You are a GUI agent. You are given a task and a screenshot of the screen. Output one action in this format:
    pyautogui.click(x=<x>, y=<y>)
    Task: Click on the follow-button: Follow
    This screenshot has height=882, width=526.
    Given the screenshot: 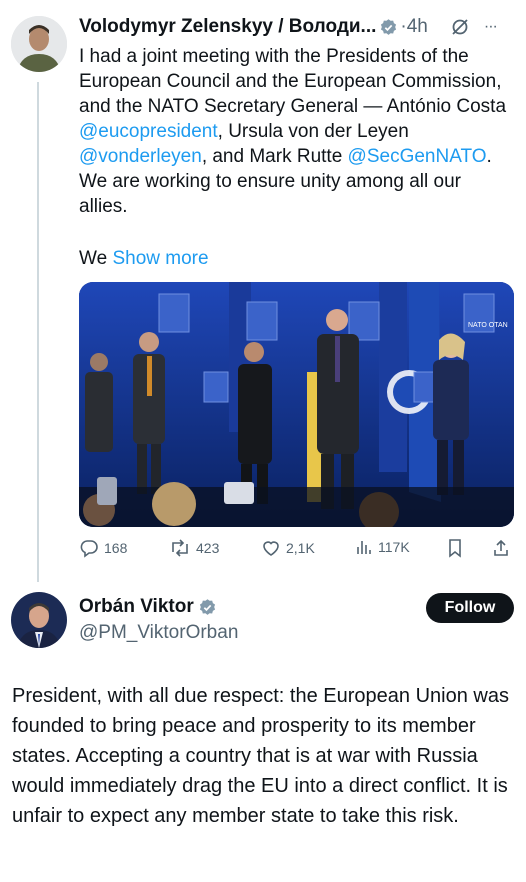 What is the action you would take?
    pyautogui.click(x=470, y=608)
    